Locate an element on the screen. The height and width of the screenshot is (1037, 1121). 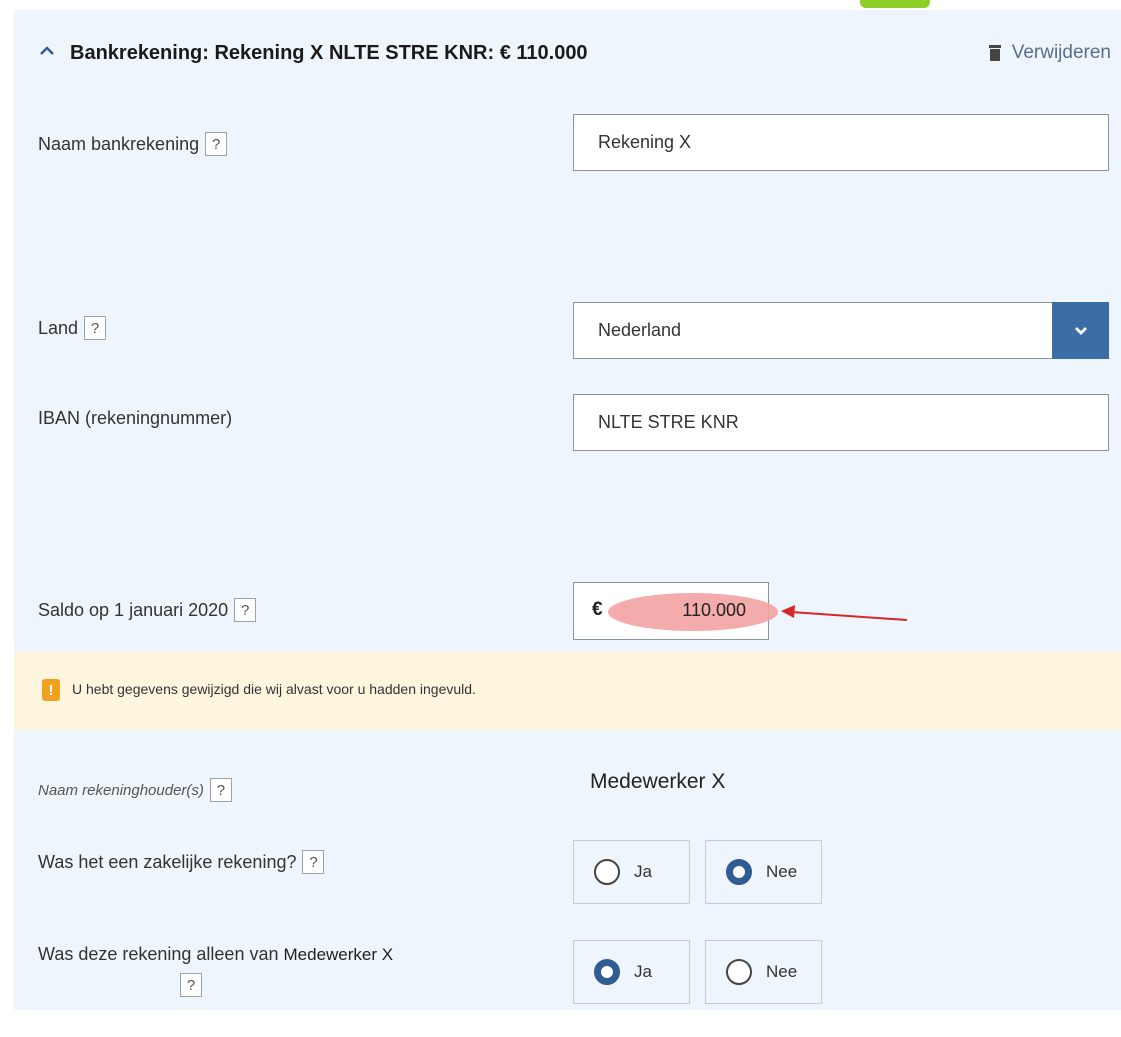
trash-icon is located at coordinates (994, 53).